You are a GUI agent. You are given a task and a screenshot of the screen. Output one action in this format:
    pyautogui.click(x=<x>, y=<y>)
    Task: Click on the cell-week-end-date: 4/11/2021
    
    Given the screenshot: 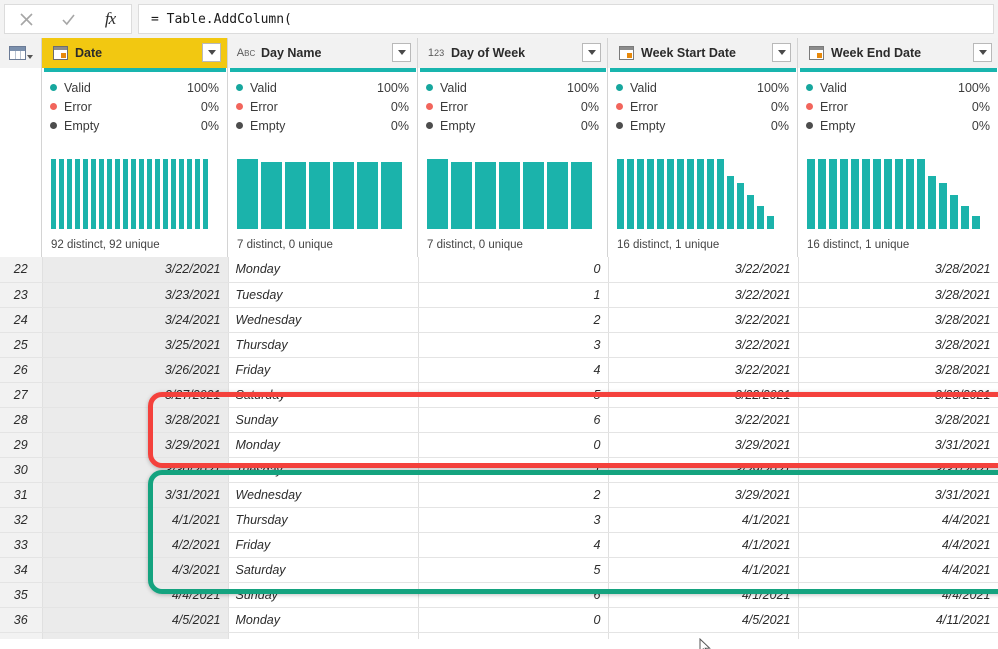 What is the action you would take?
    pyautogui.click(x=898, y=620)
    